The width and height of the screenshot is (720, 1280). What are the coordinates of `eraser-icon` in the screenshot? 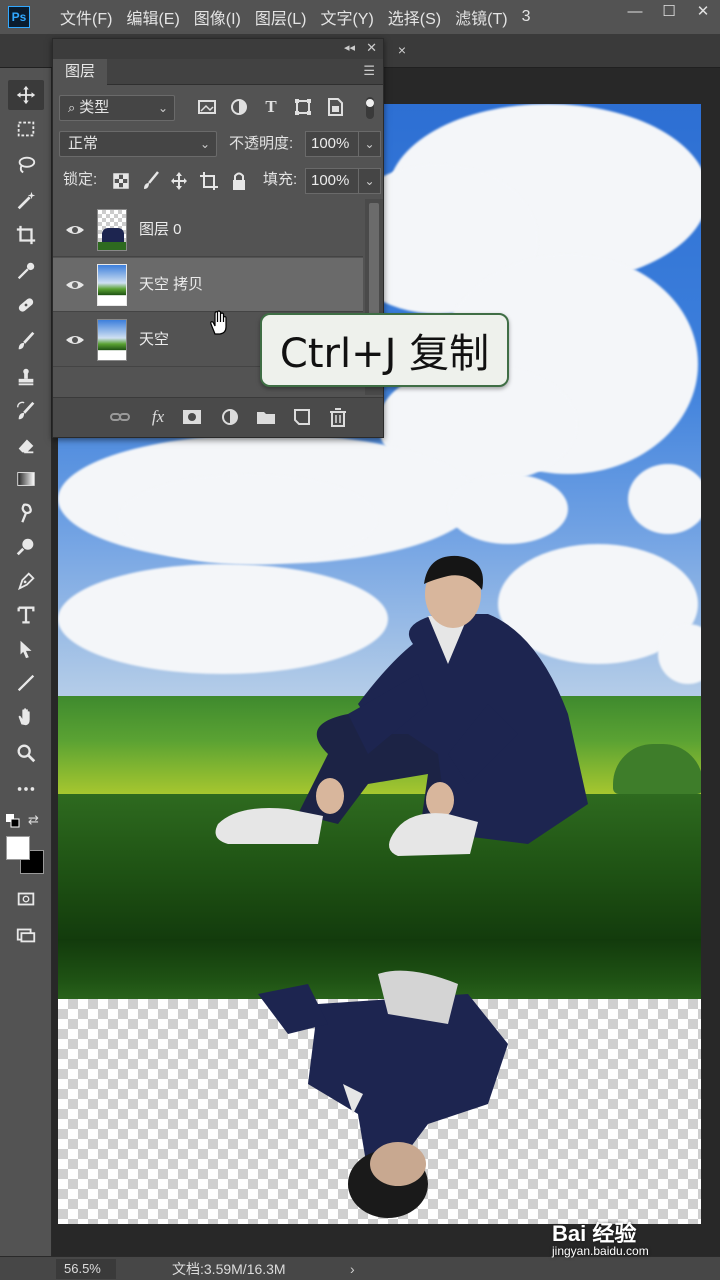 It's located at (26, 445).